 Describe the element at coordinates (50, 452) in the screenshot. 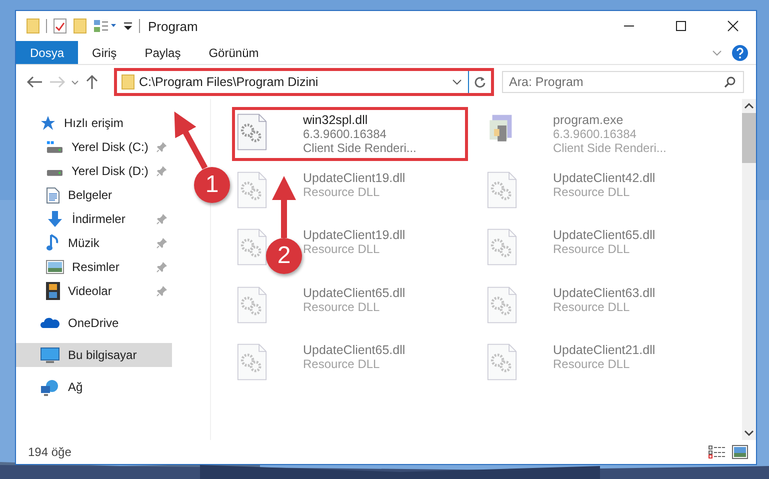

I see `item-count: 194 öğe` at that location.